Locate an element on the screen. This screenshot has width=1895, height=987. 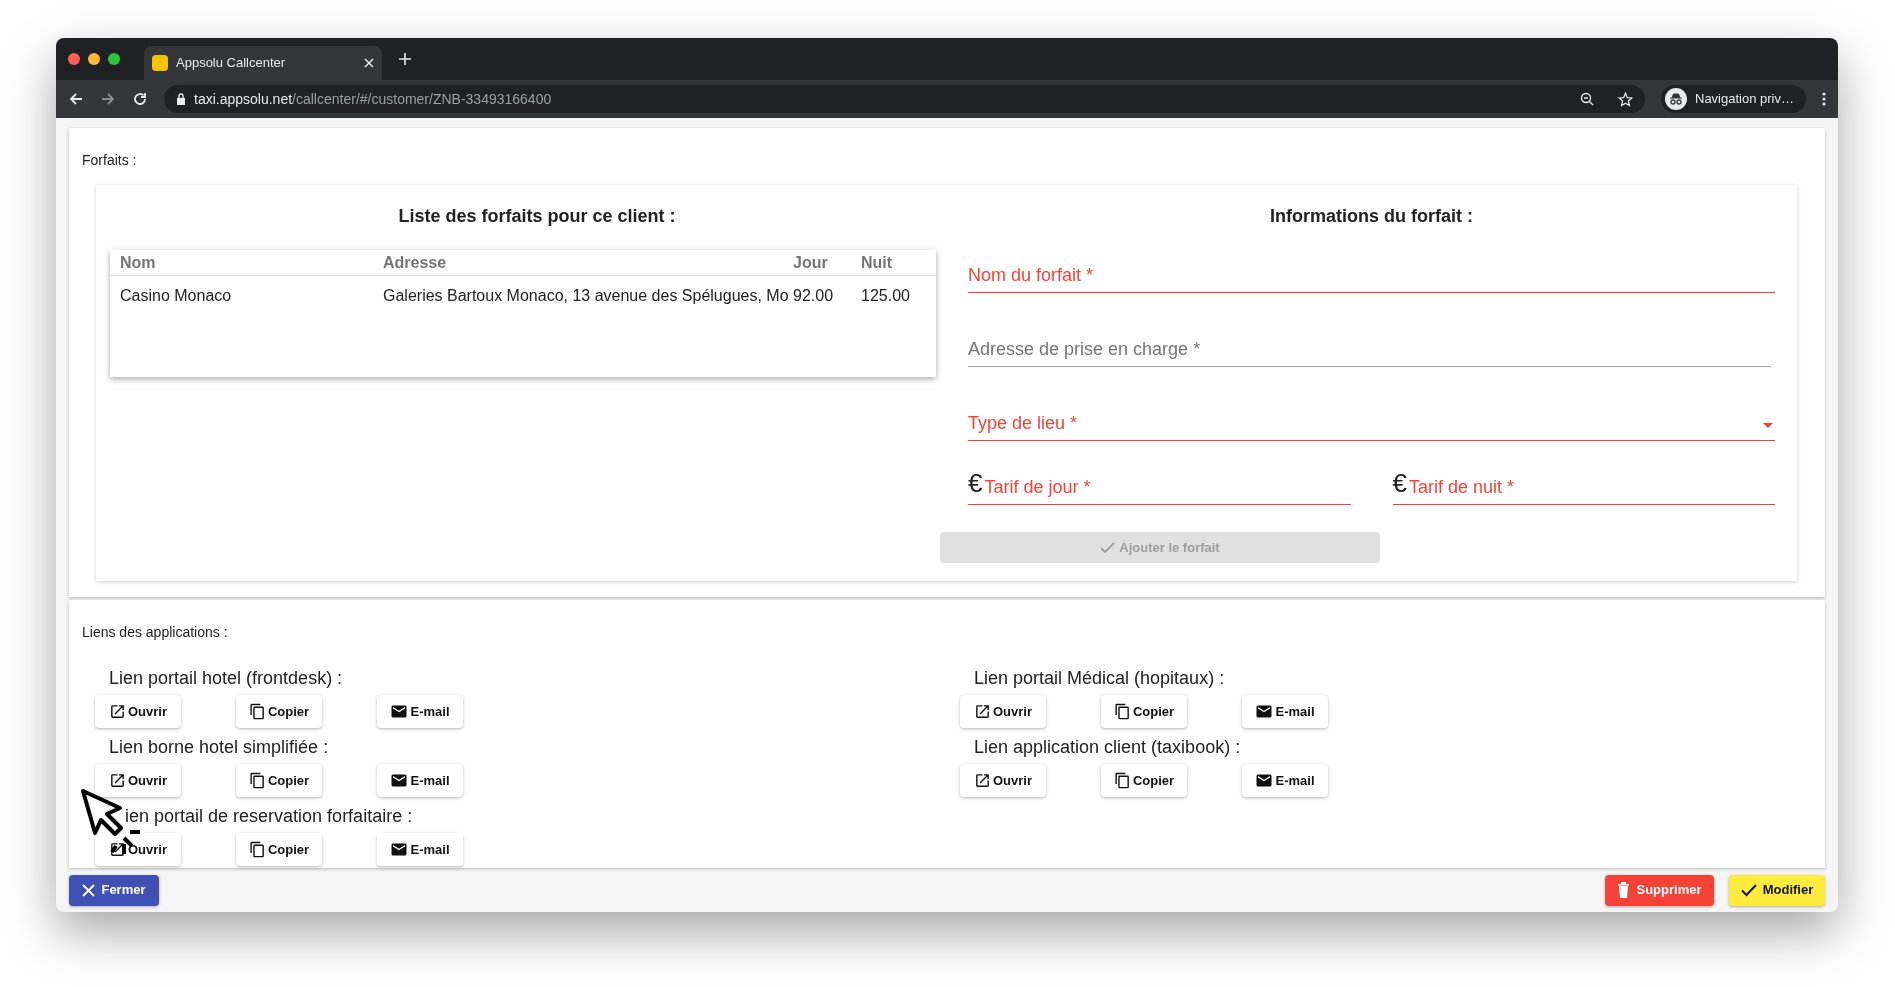
link-group-title: Lien portail hotel (frontdesk) : is located at coordinates (226, 678).